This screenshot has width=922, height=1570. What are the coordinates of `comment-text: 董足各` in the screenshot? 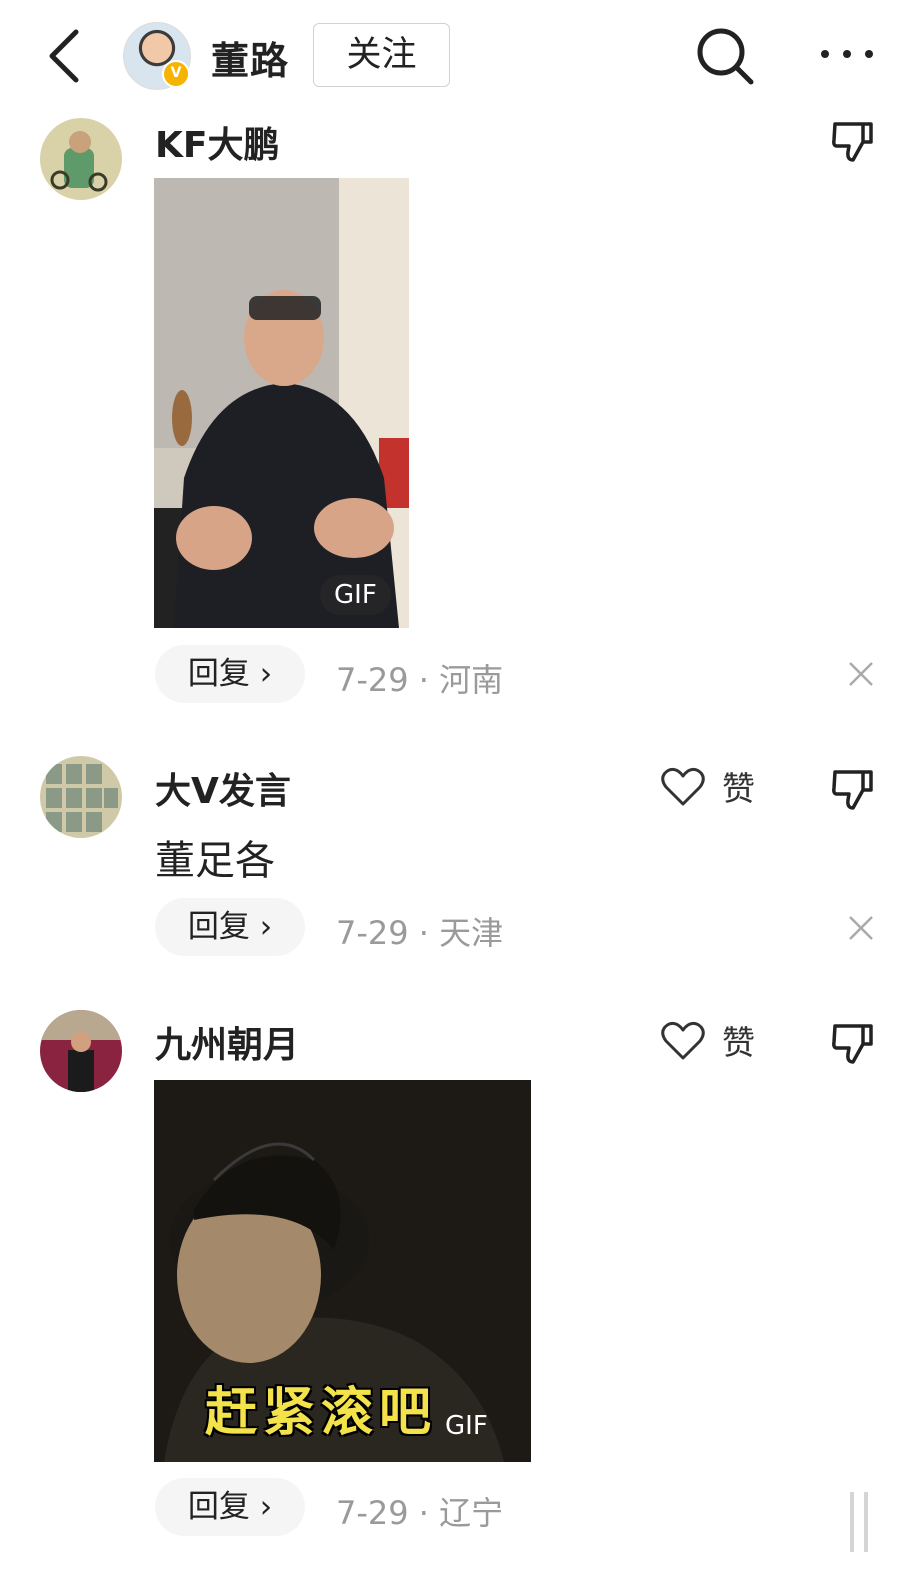 It's located at (215, 861).